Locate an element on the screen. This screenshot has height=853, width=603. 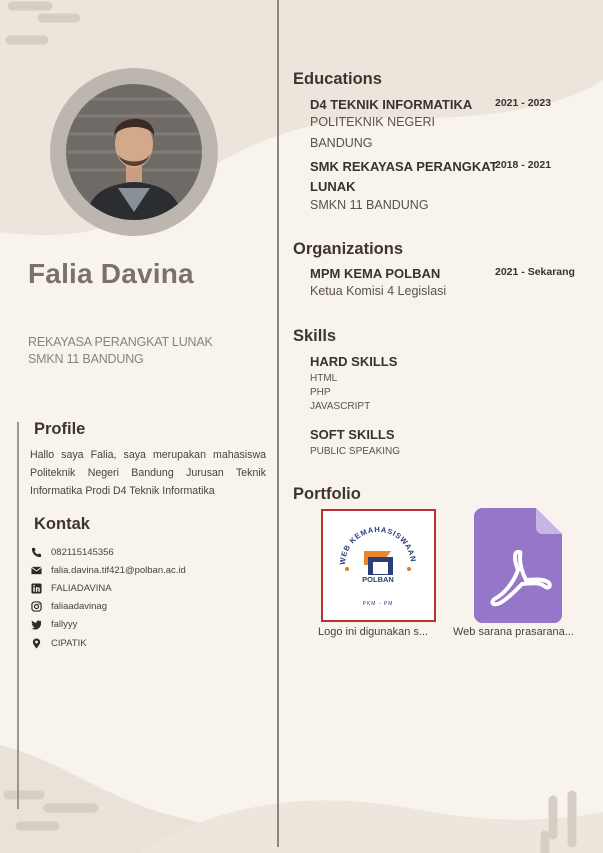
education-date: 2021 - 2023 is located at coordinates (523, 103).